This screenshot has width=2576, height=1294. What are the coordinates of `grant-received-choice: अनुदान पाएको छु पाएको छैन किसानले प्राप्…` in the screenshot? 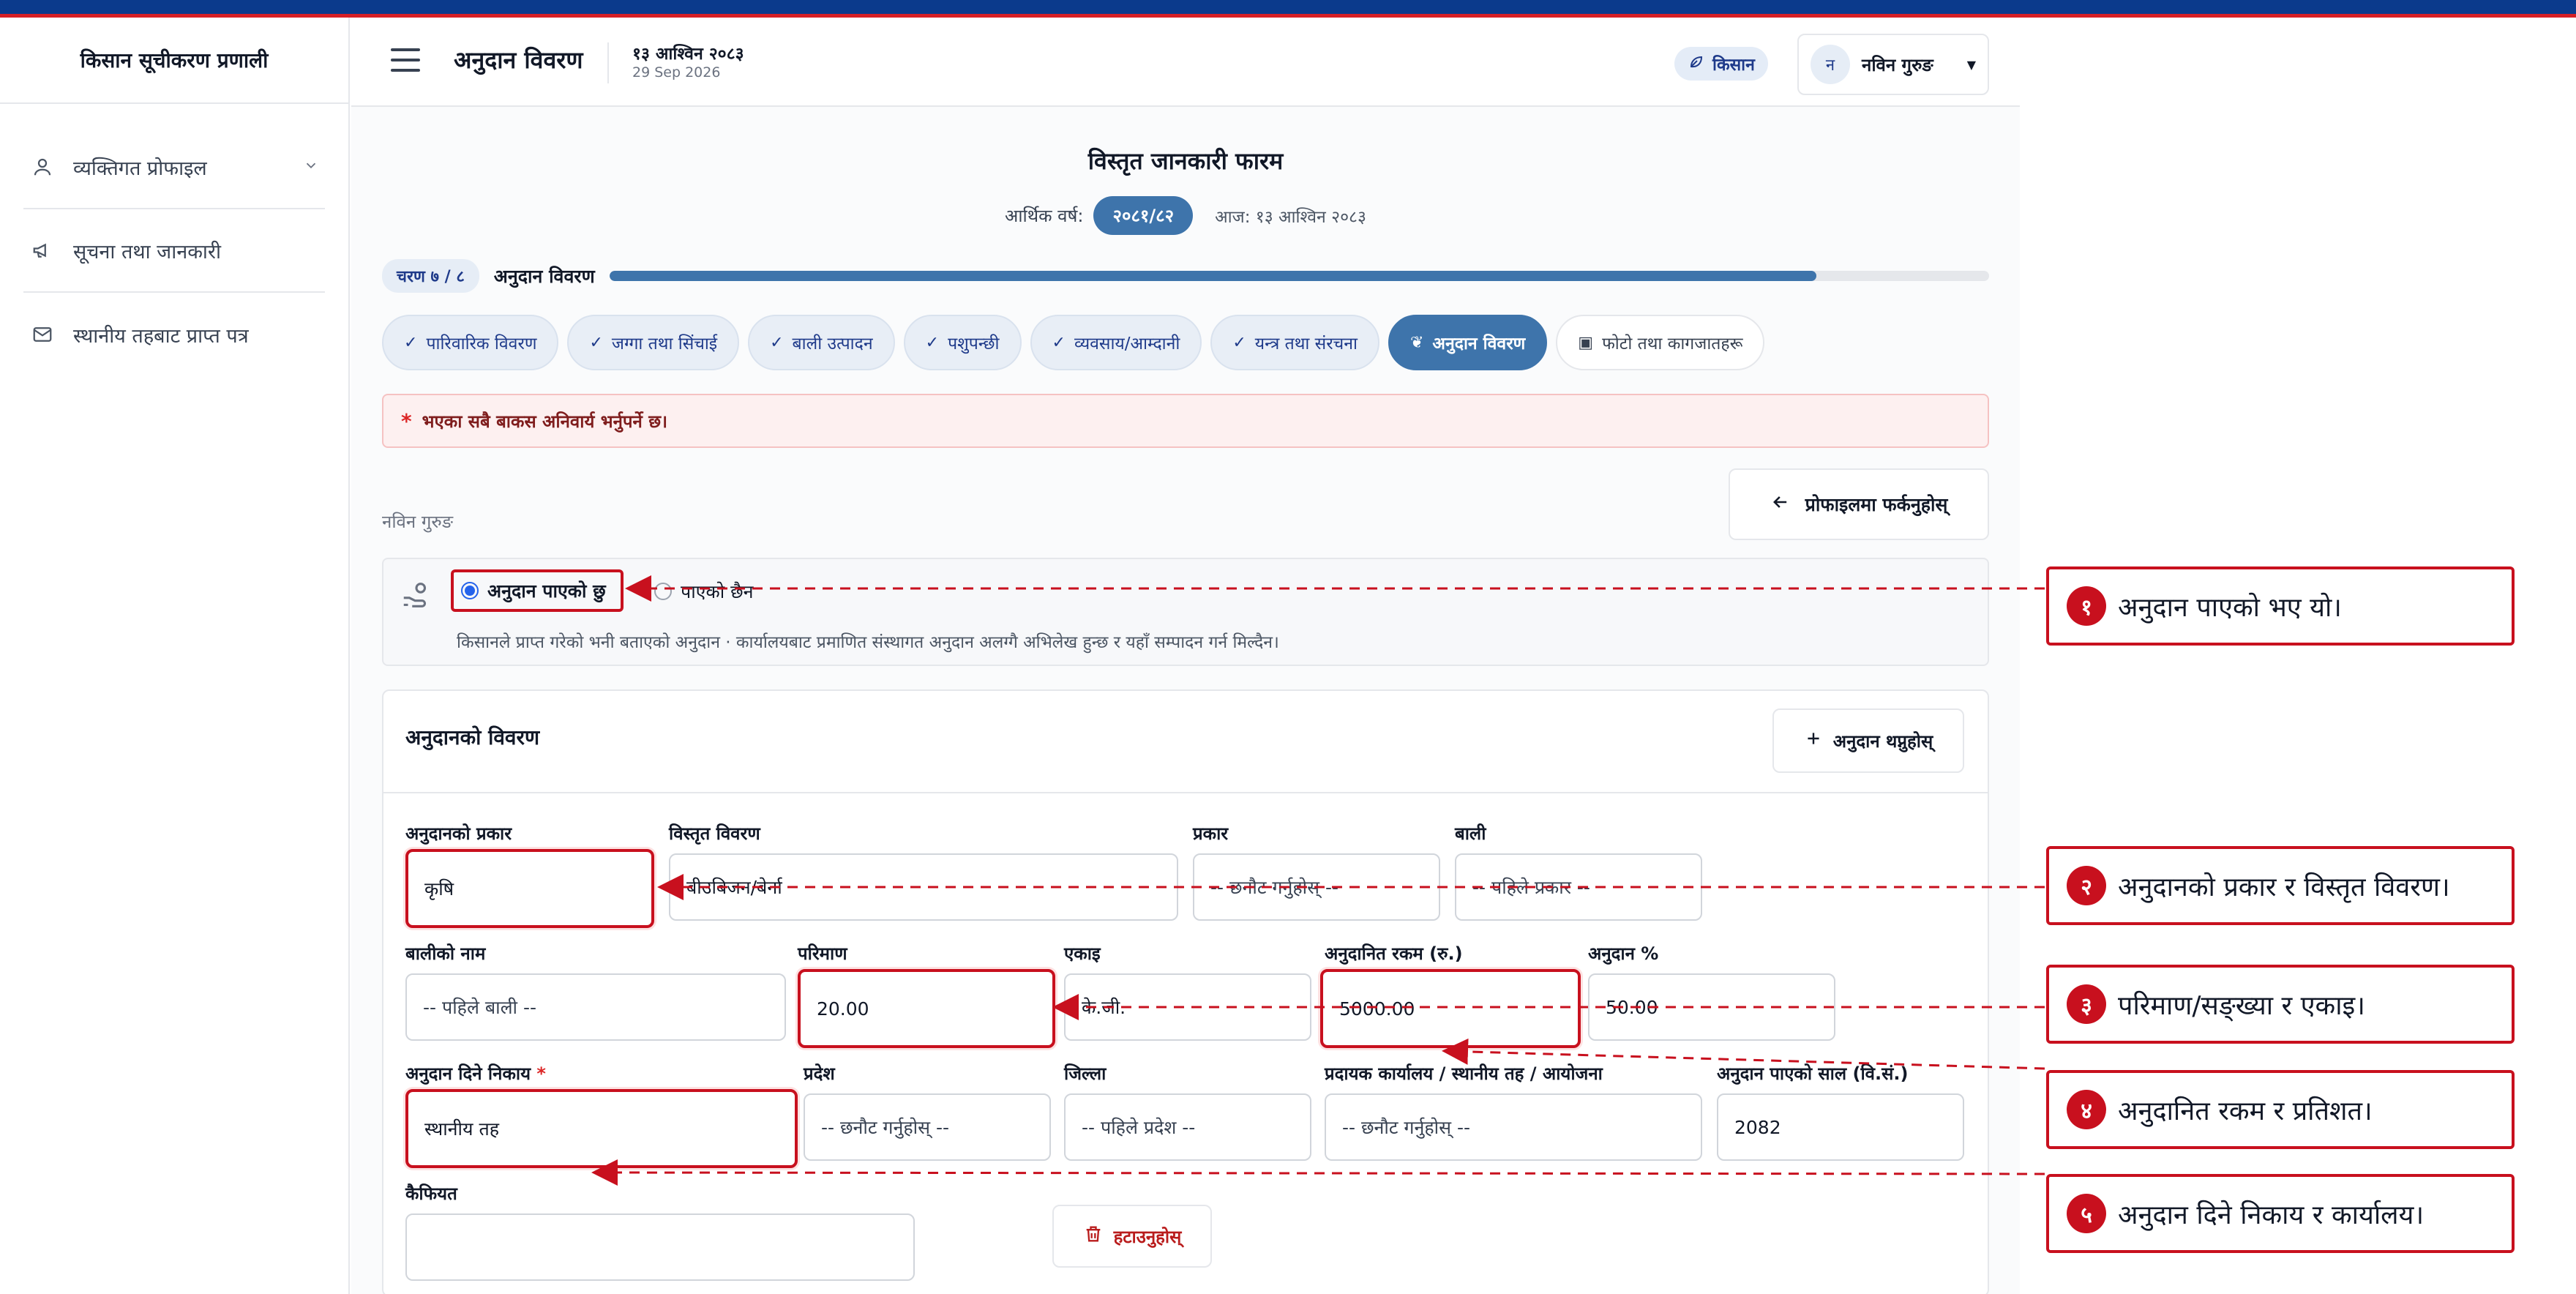 It's located at (1185, 612).